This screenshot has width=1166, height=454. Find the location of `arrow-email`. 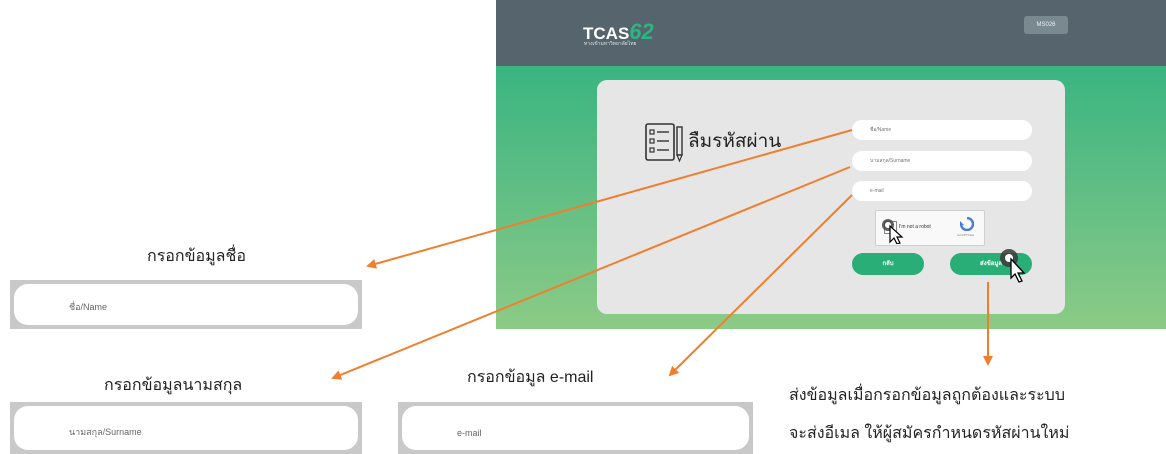

arrow-email is located at coordinates (760, 285).